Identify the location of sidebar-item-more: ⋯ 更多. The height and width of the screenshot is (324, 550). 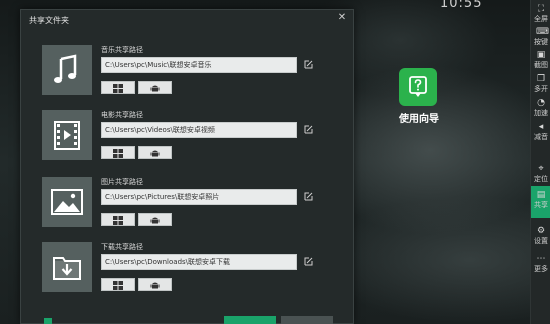
(540, 265).